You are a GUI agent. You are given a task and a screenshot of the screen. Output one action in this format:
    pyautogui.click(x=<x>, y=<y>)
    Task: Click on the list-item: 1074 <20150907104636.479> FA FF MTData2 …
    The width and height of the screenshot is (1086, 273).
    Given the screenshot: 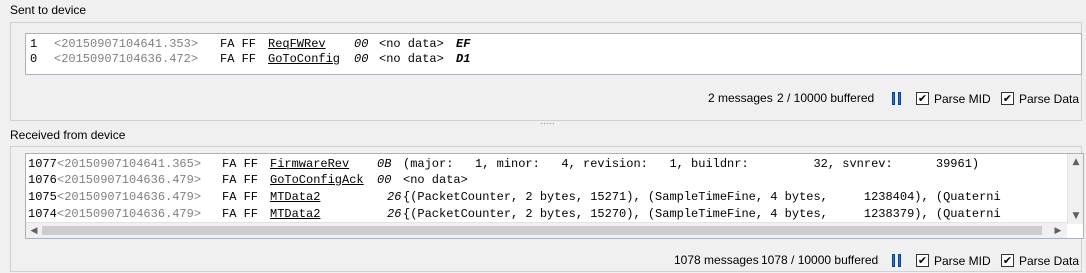 What is the action you would take?
    pyautogui.click(x=513, y=214)
    